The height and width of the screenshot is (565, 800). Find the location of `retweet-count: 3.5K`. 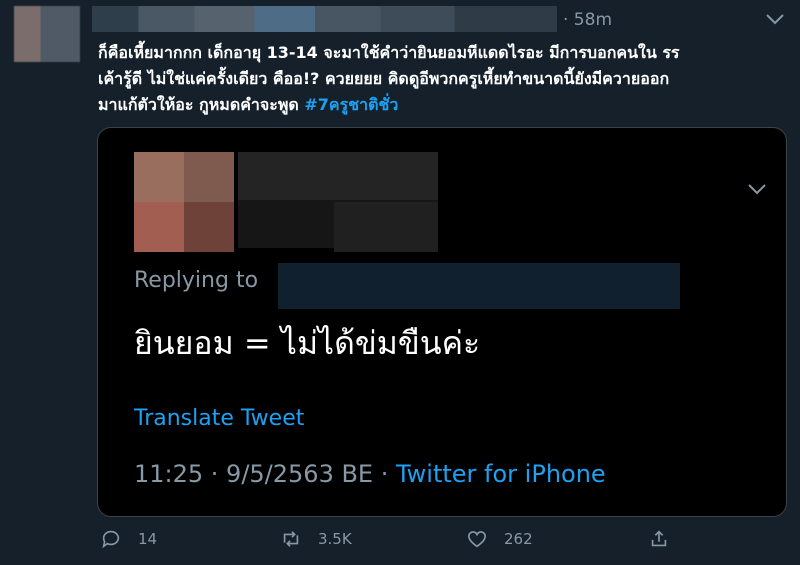

retweet-count: 3.5K is located at coordinates (335, 539).